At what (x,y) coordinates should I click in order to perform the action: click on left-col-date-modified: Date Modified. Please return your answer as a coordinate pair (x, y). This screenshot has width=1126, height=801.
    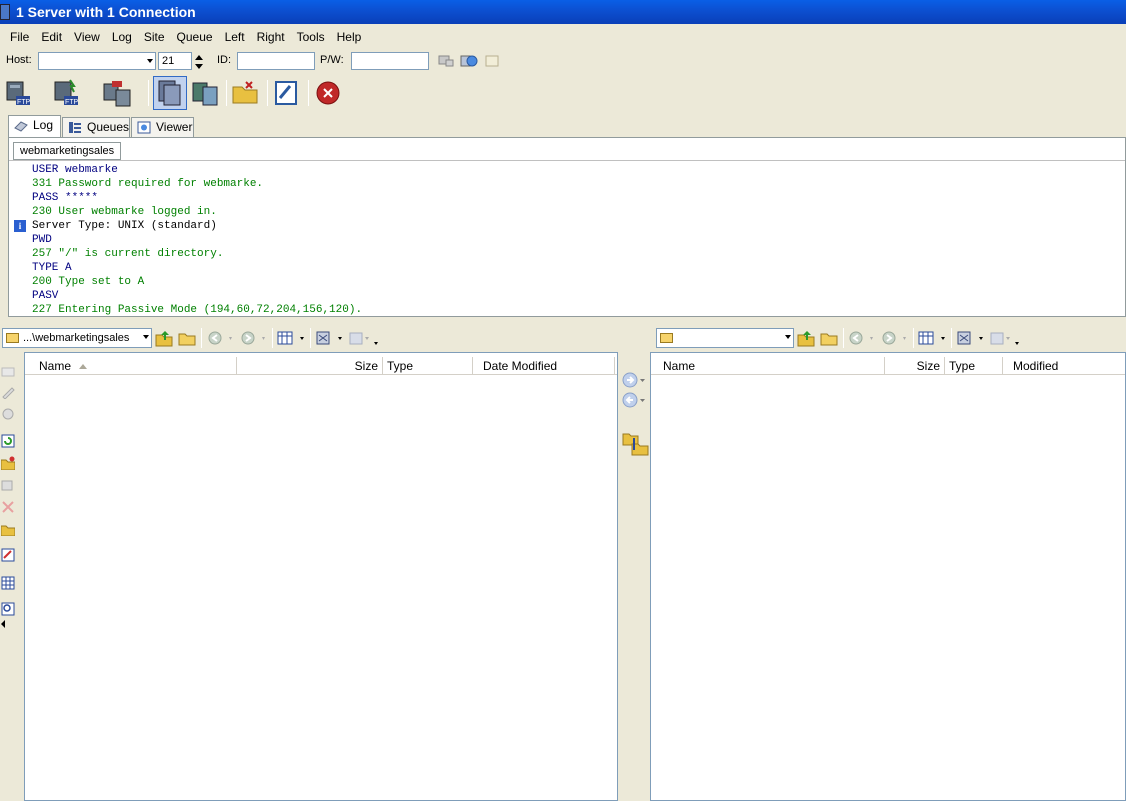
    Looking at the image, I should click on (544, 366).